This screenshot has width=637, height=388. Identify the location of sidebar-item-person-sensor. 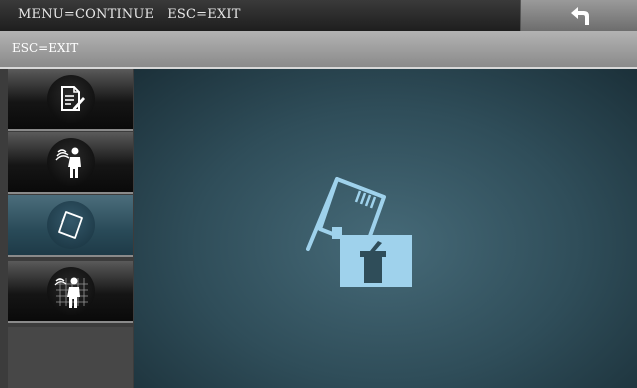
(70, 163).